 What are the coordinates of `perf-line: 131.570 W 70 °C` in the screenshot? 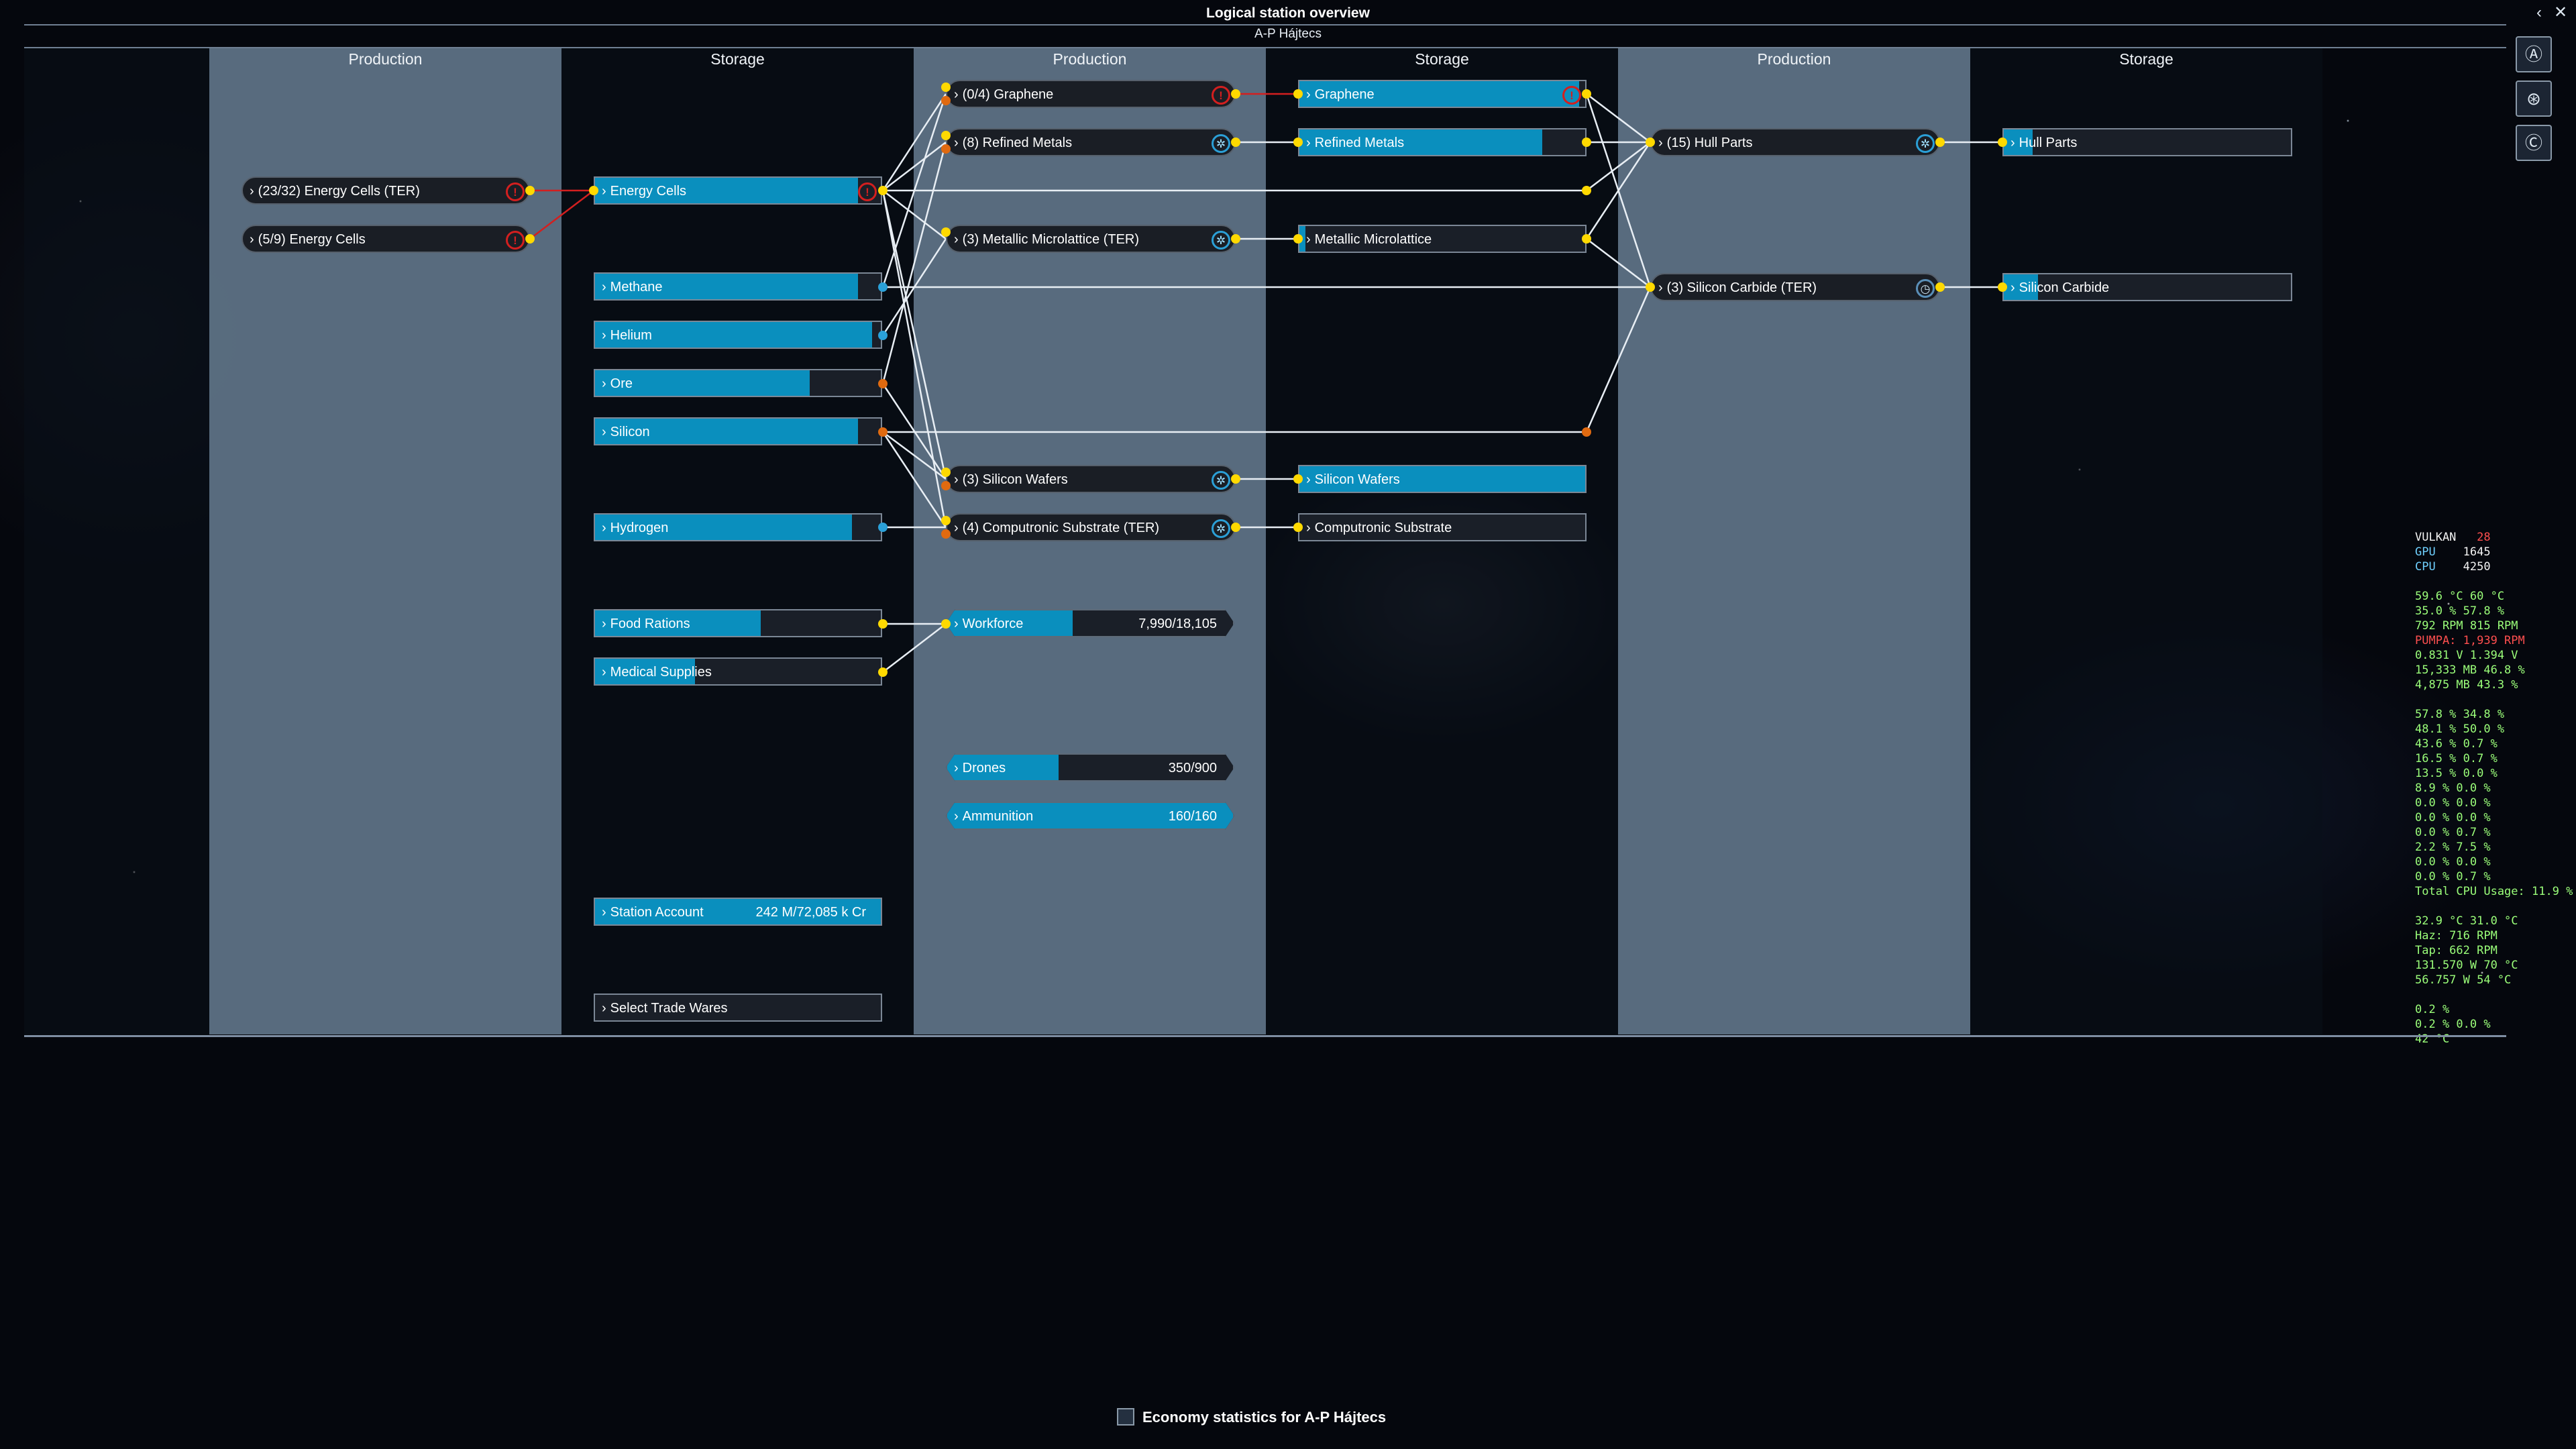 It's located at (2466, 965).